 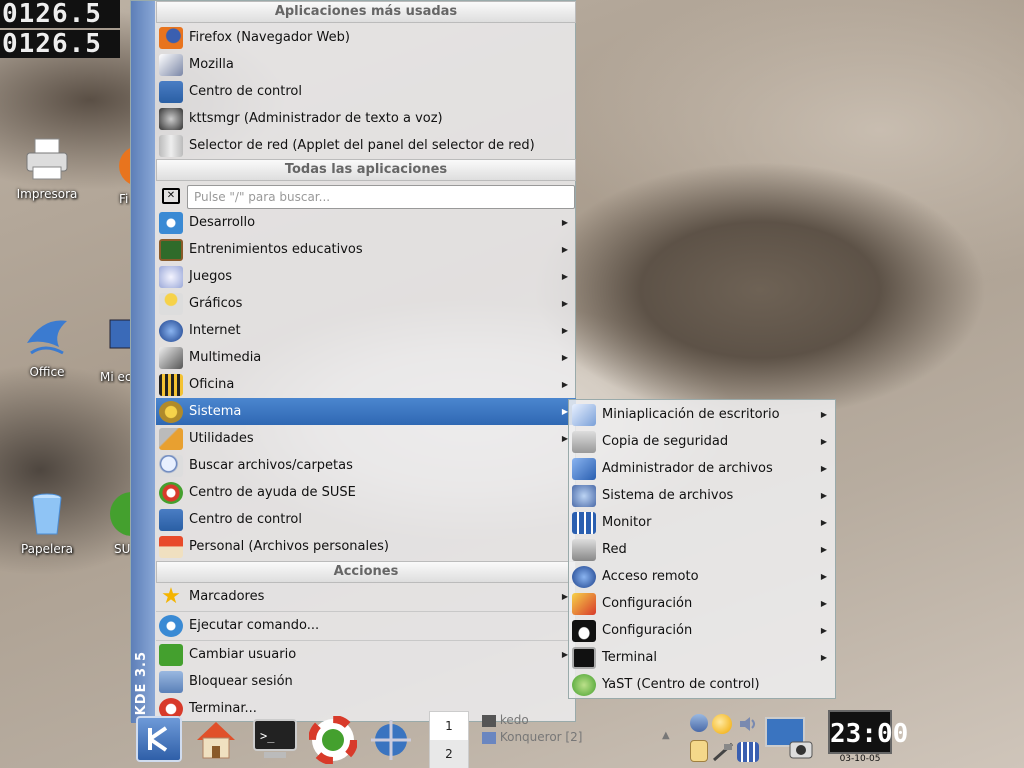 I want to click on mozilla-icon, so click(x=171, y=64).